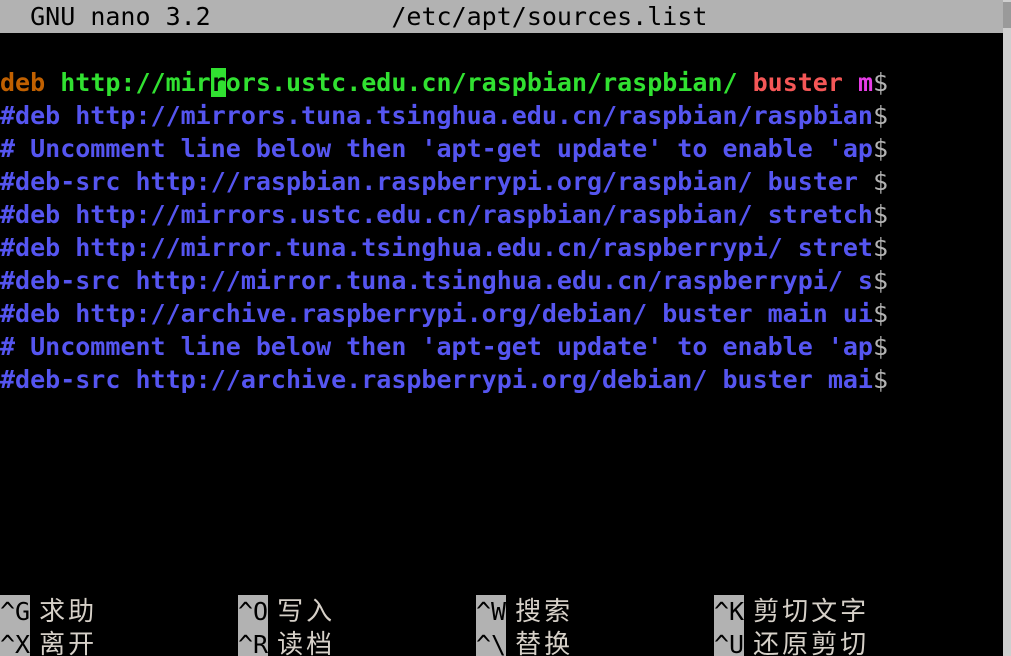 The image size is (1011, 656). I want to click on shortcut-key-badge: ^U, so click(729, 642).